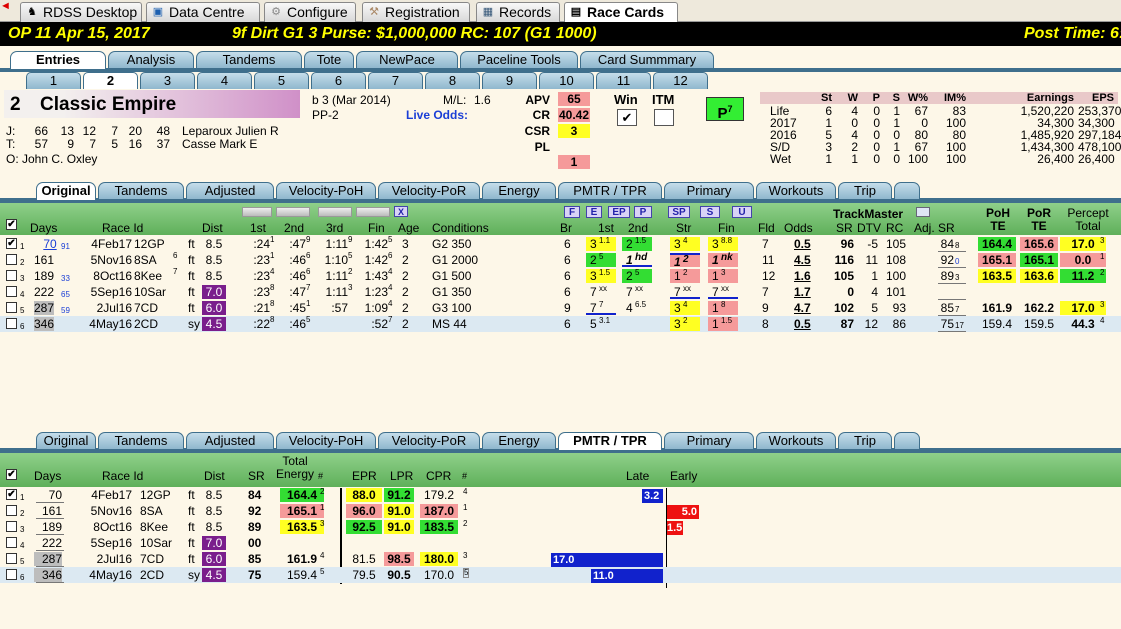  What do you see at coordinates (601, 307) in the screenshot?
I see `running-position-cell: 77` at bounding box center [601, 307].